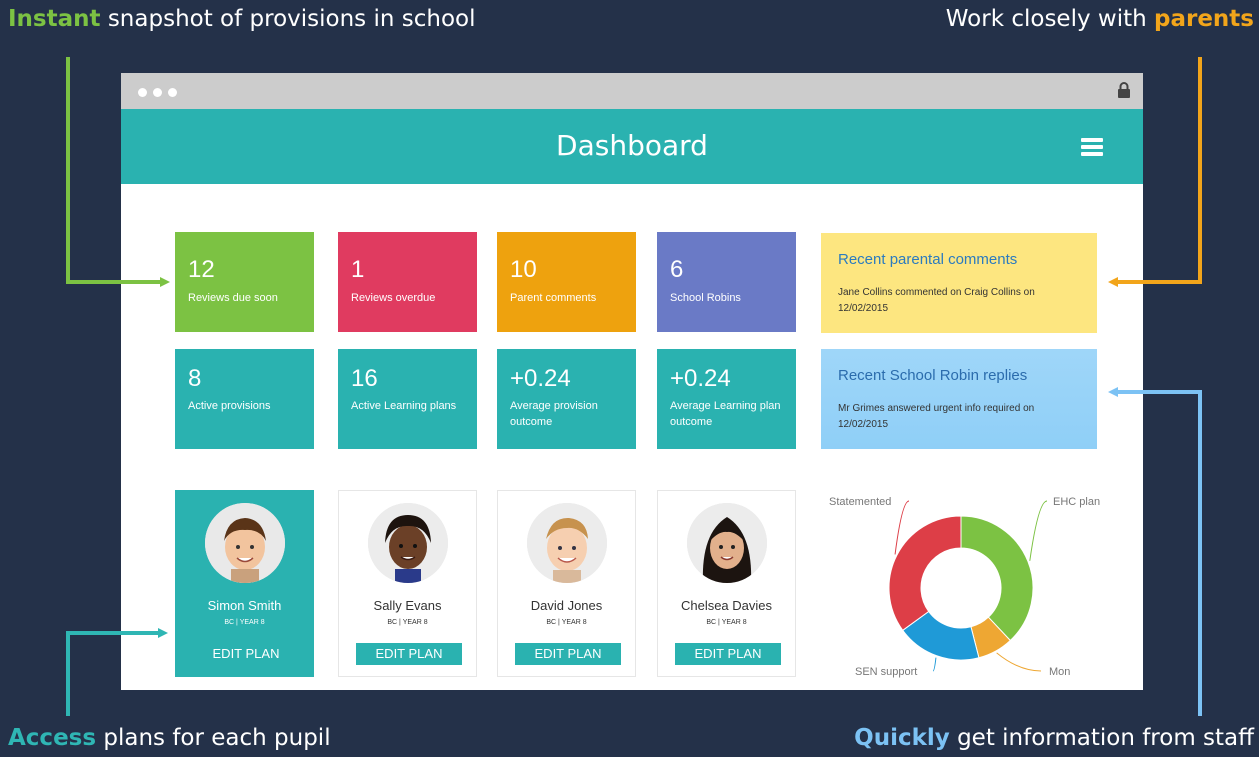  Describe the element at coordinates (677, 269) in the screenshot. I see `tile-value: 6` at that location.